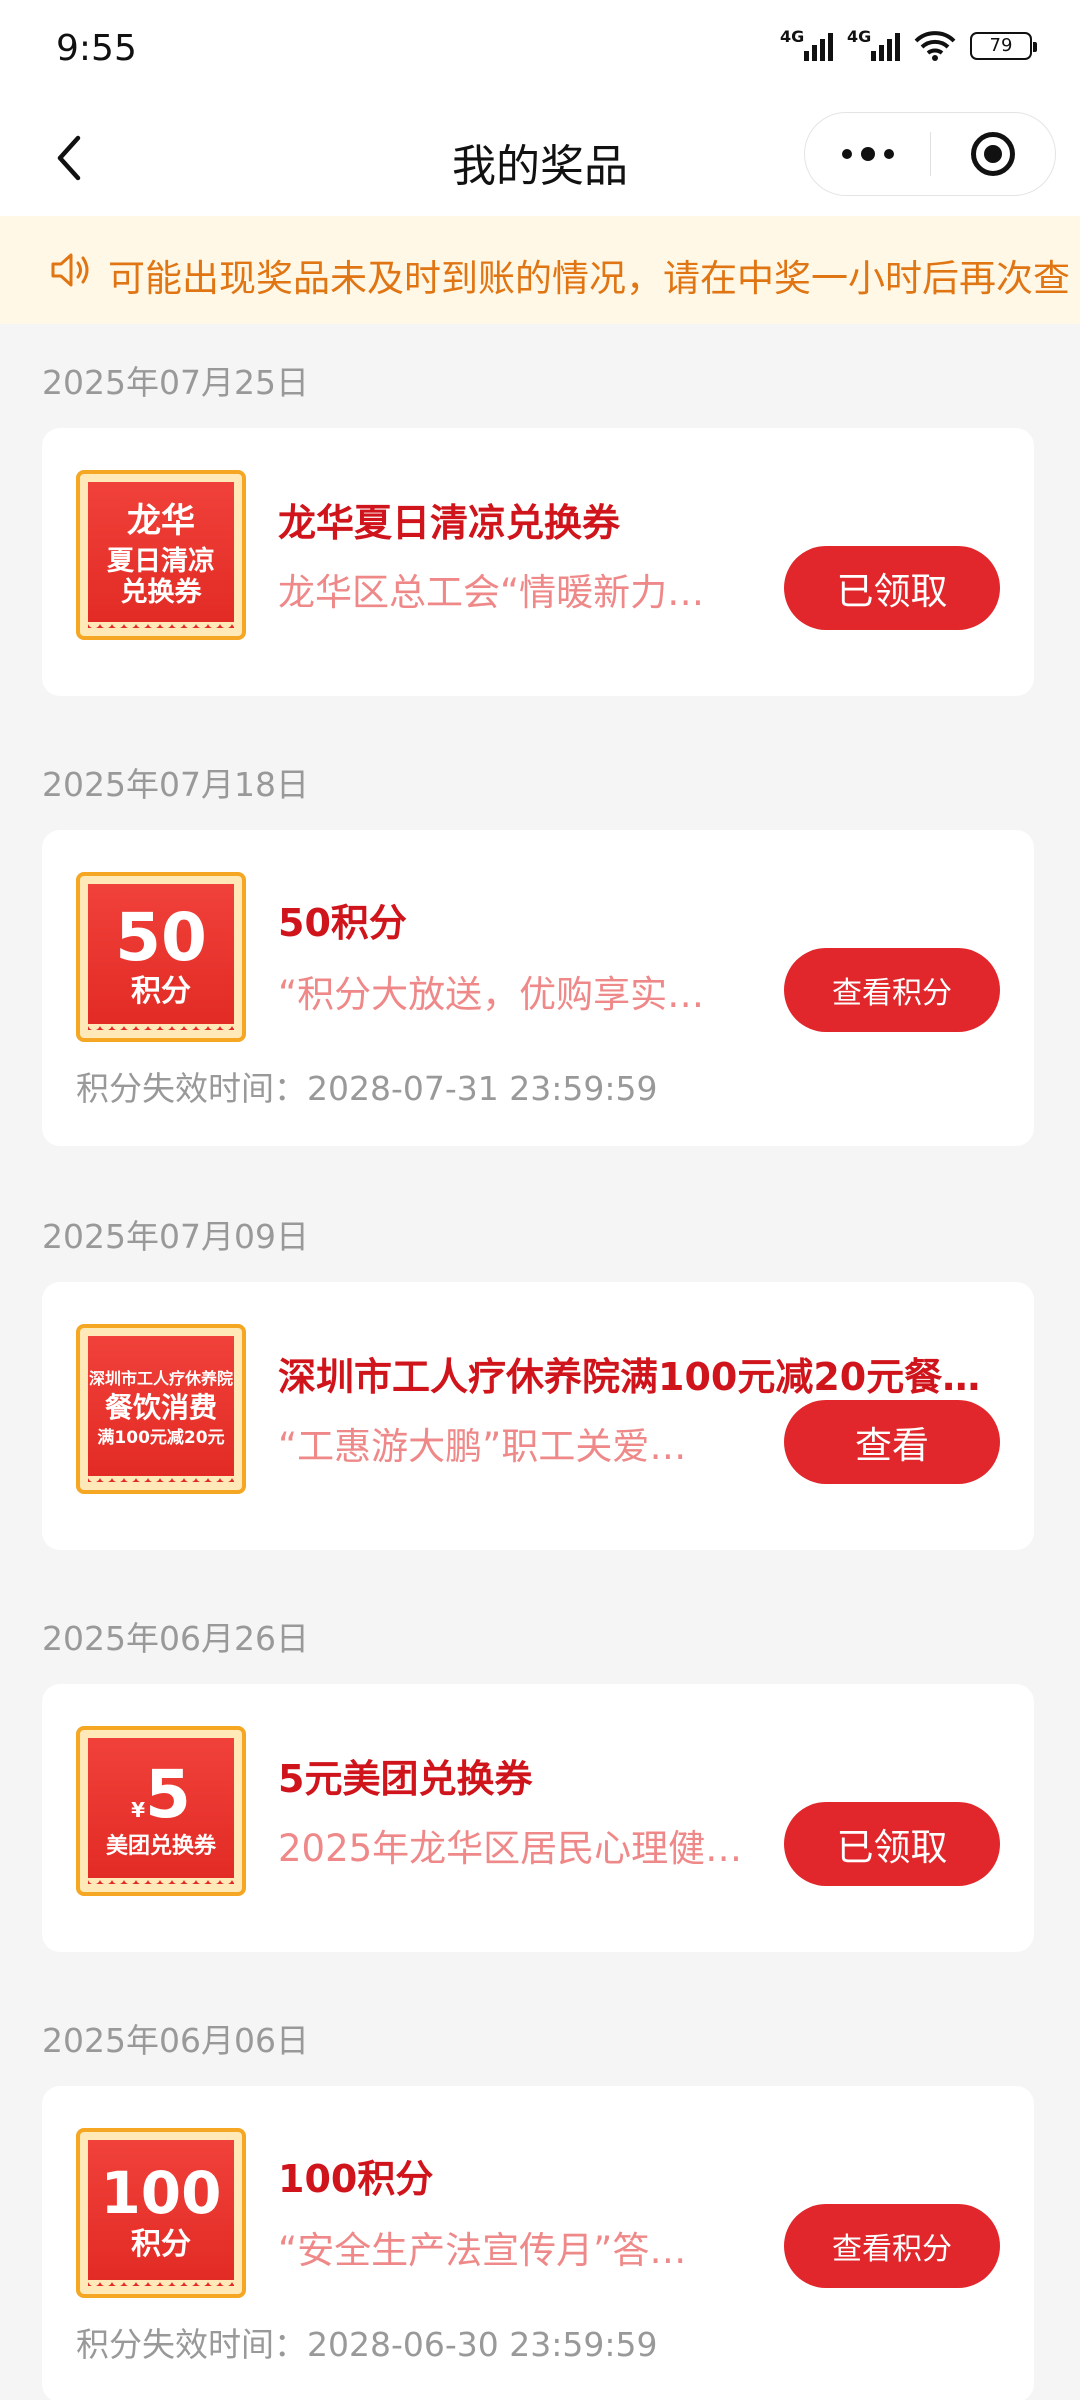 The width and height of the screenshot is (1080, 2400). What do you see at coordinates (367, 1088) in the screenshot?
I see `expiry-text: 积分失效时间：2028-07-31 23:59:59` at bounding box center [367, 1088].